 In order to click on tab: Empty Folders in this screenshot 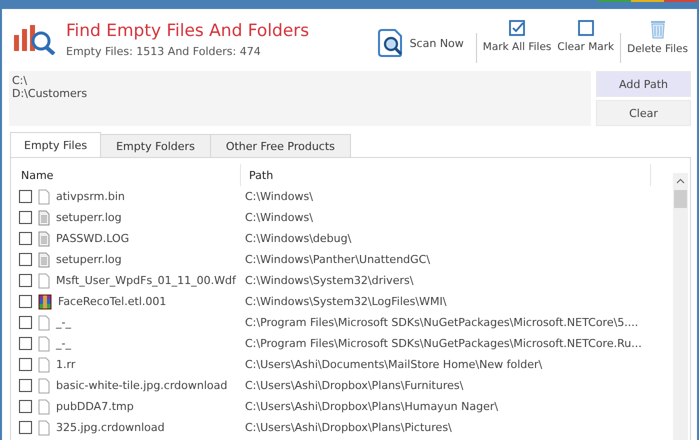, I will do `click(155, 145)`.